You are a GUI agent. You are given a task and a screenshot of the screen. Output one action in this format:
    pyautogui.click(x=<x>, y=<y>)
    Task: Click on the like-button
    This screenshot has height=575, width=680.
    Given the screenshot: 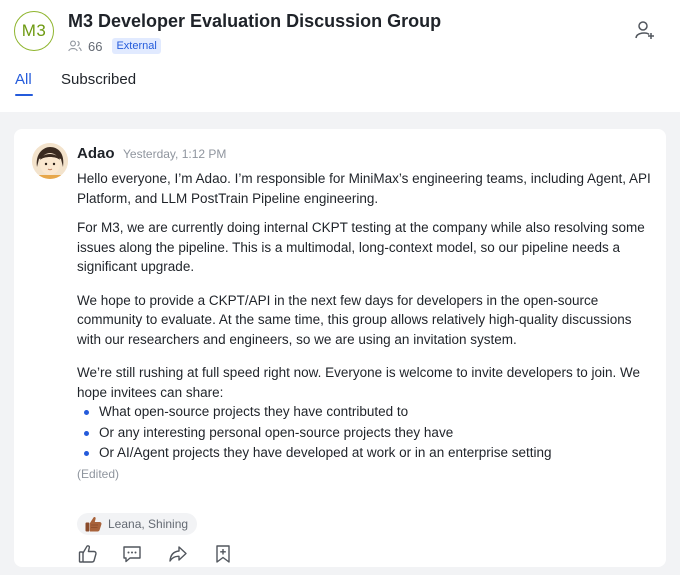 What is the action you would take?
    pyautogui.click(x=88, y=554)
    